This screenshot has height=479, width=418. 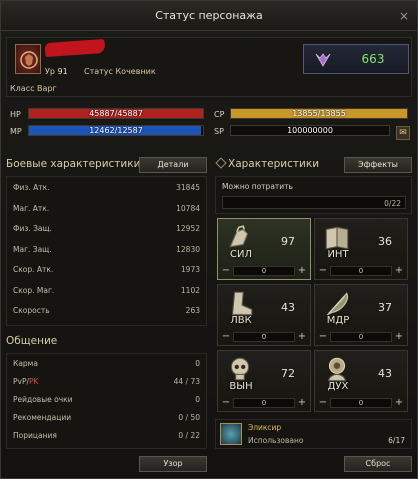 I want to click on stat-abbr: ДУХ, so click(x=338, y=386).